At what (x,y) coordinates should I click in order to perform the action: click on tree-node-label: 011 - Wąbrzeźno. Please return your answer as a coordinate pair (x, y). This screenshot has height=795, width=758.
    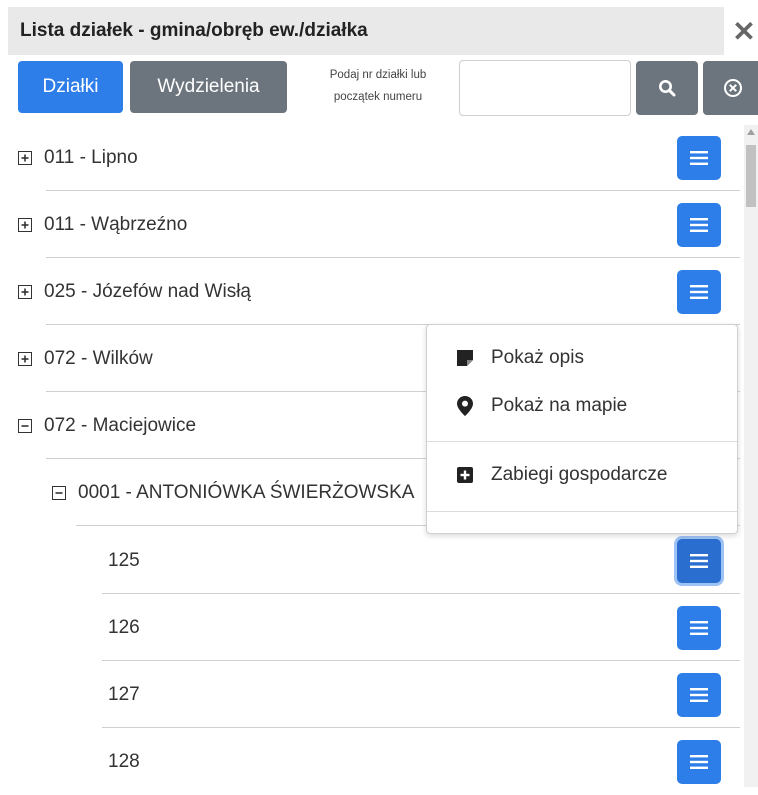
    Looking at the image, I should click on (116, 224).